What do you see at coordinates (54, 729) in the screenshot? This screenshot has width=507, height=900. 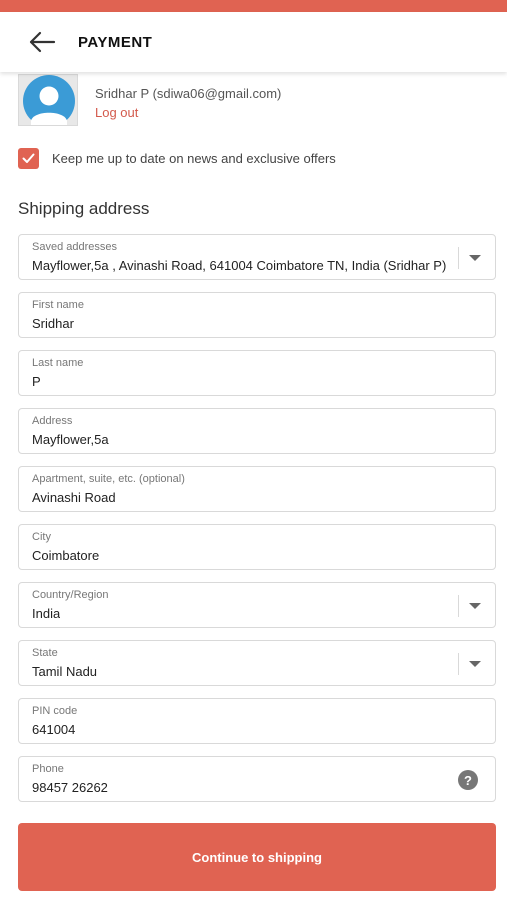 I see `field-value: 641004` at bounding box center [54, 729].